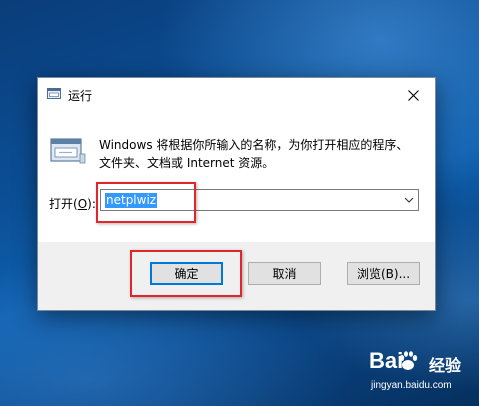  Describe the element at coordinates (420, 376) in the screenshot. I see `baidu-watermark: Bai 经验 jingyan.baidu.com` at that location.